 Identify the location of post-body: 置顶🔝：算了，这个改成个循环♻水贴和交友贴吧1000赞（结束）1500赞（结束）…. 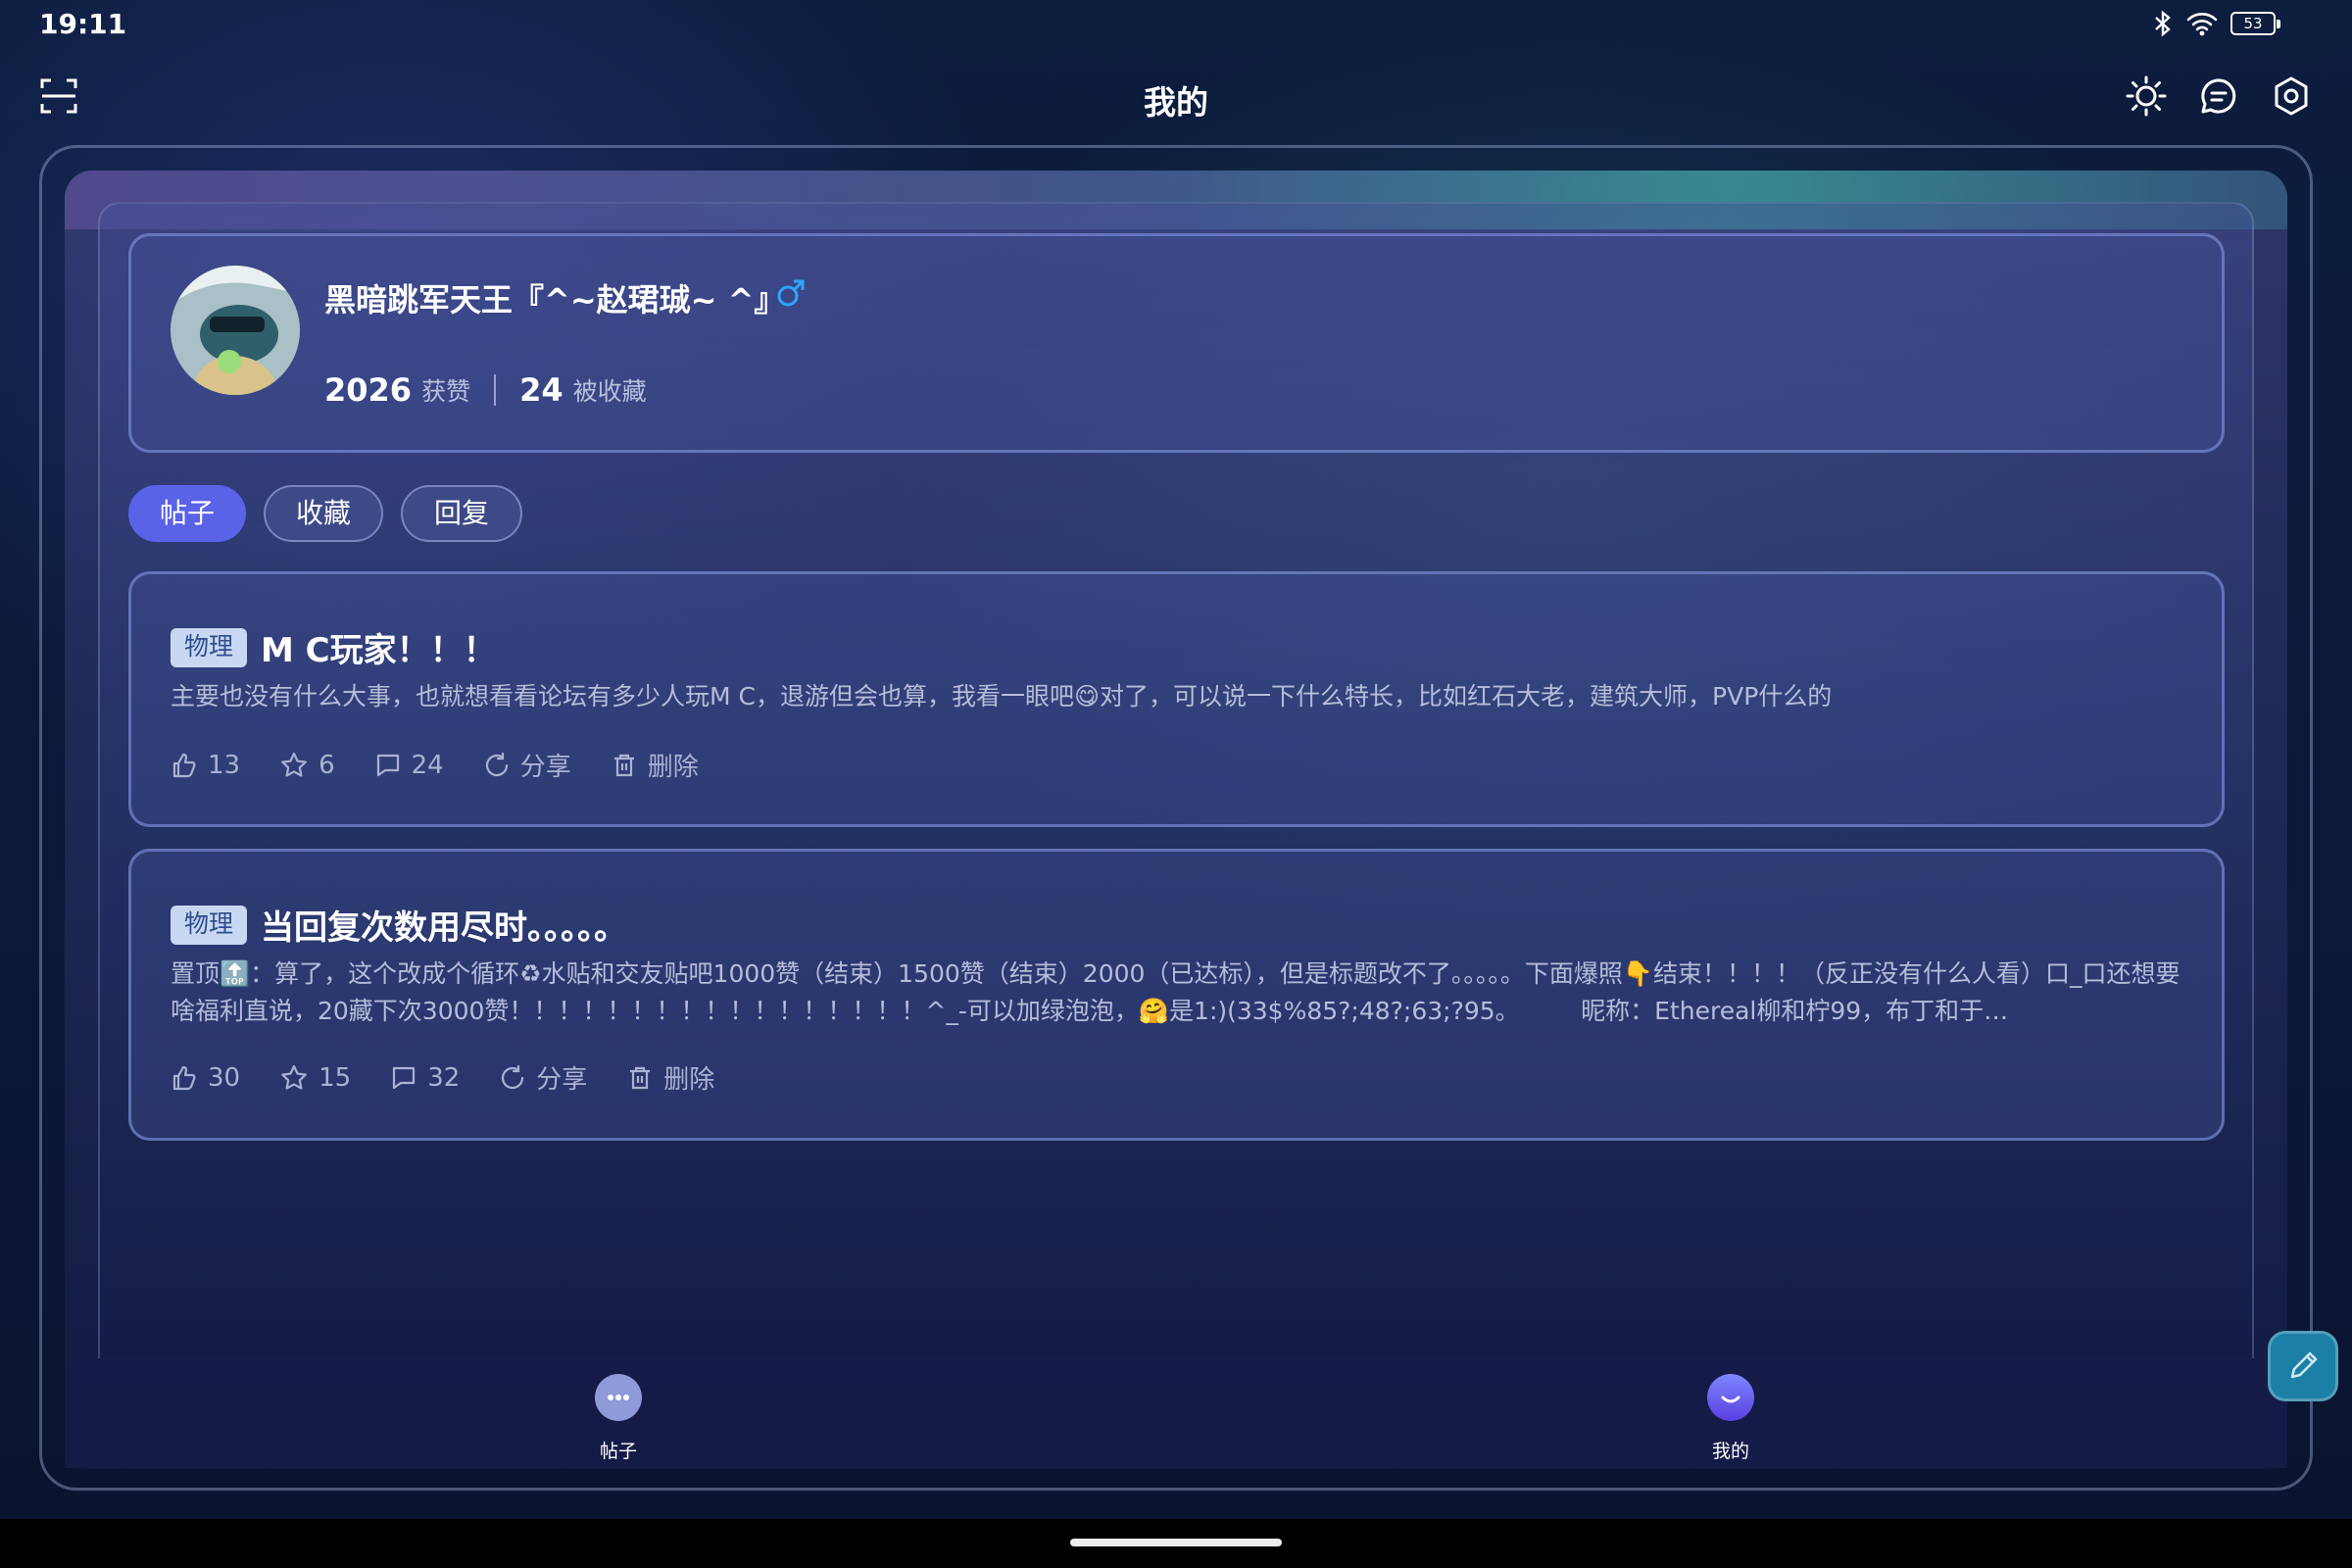
(1175, 992).